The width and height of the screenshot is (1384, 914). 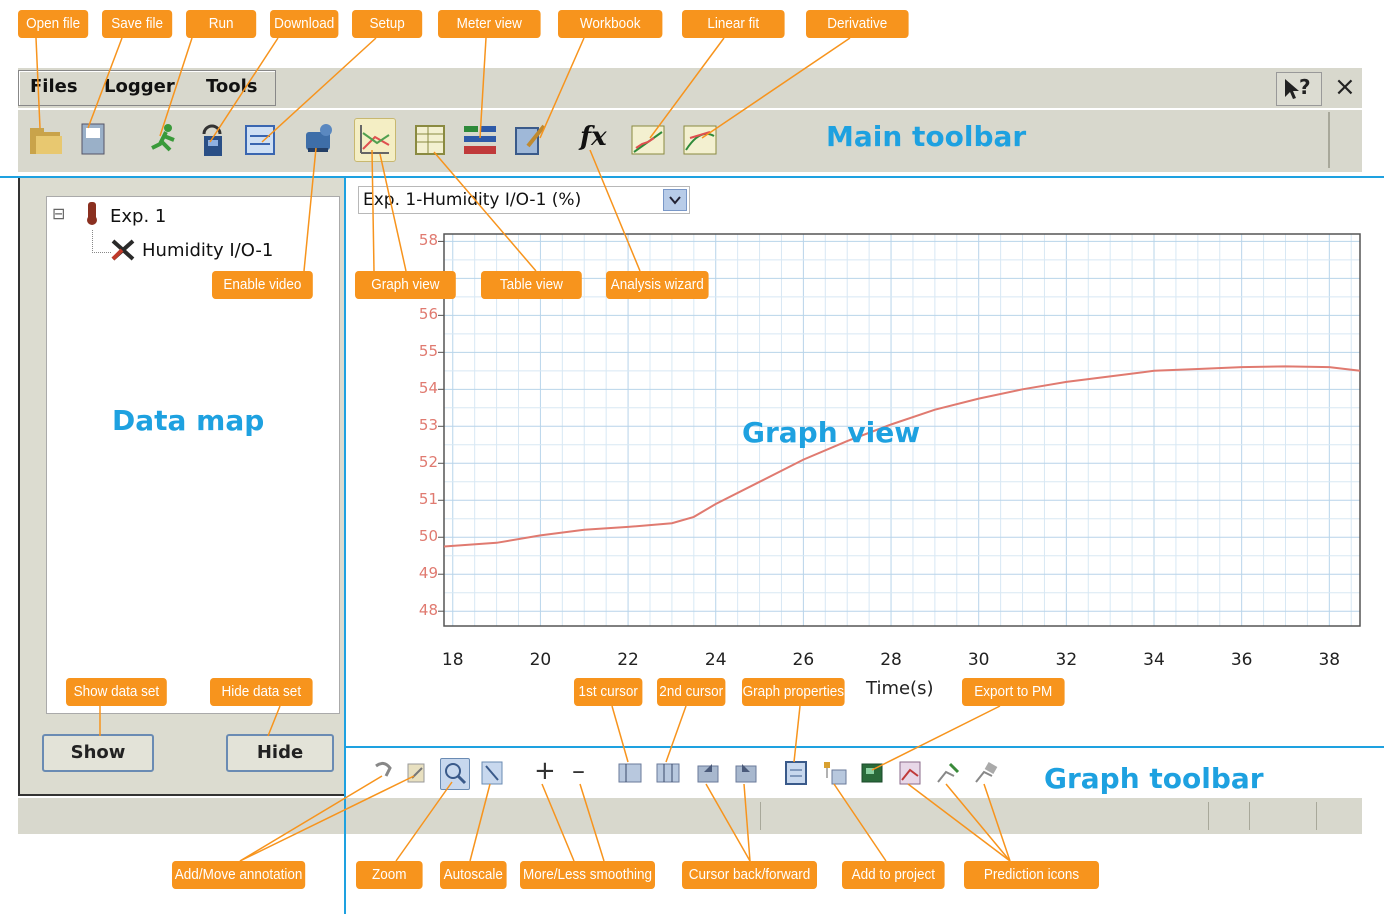 I want to click on y-tick-label: 56, so click(x=428, y=314).